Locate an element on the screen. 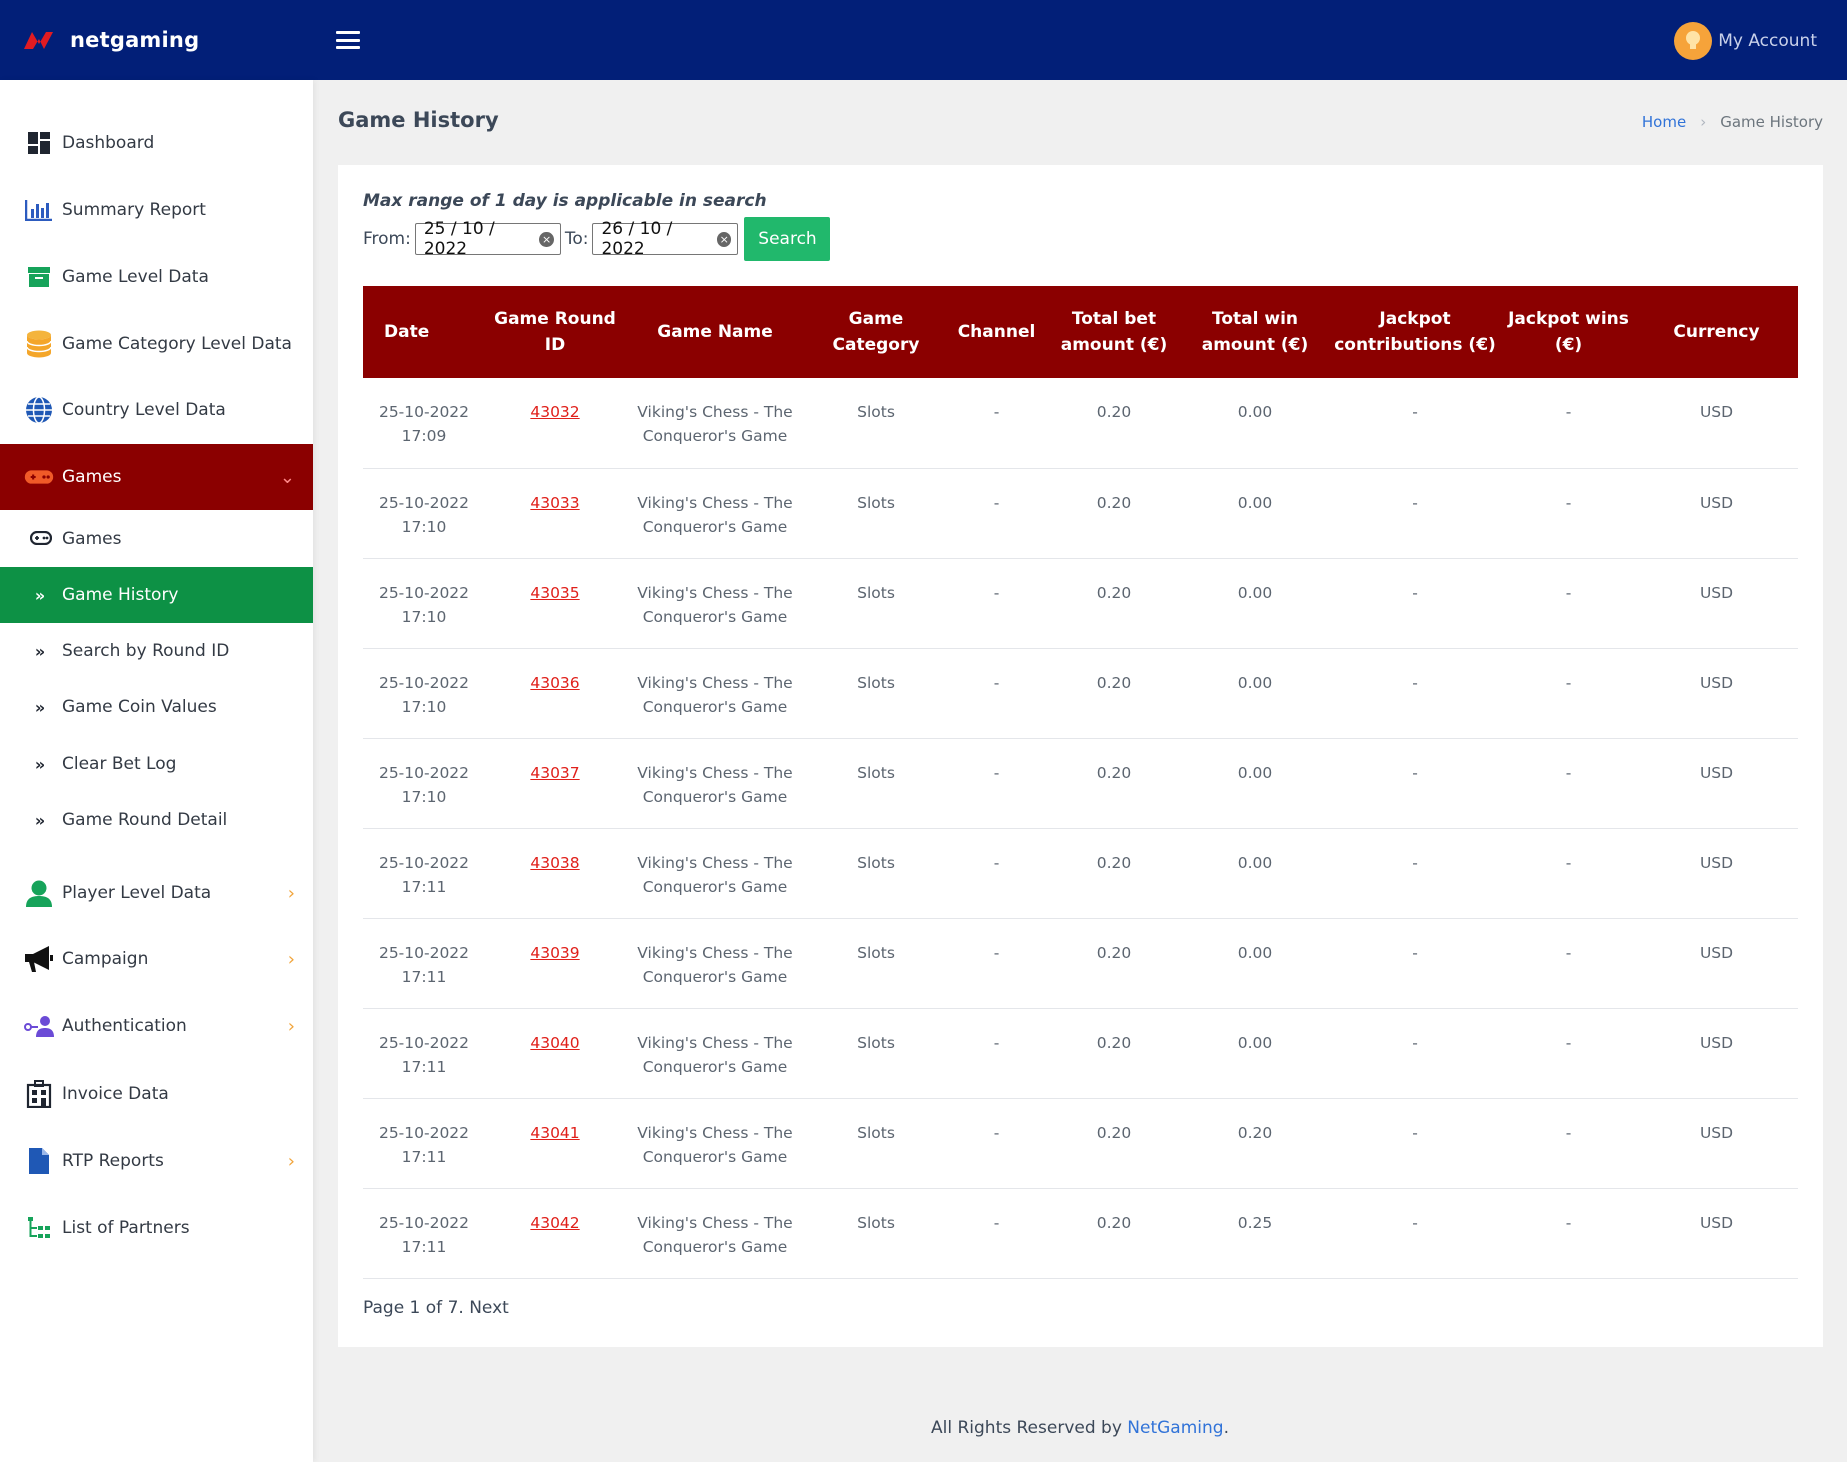 Image resolution: width=1847 pixels, height=1462 pixels. column-header-jackpot-wins: Jackpot wins (€) is located at coordinates (1568, 332).